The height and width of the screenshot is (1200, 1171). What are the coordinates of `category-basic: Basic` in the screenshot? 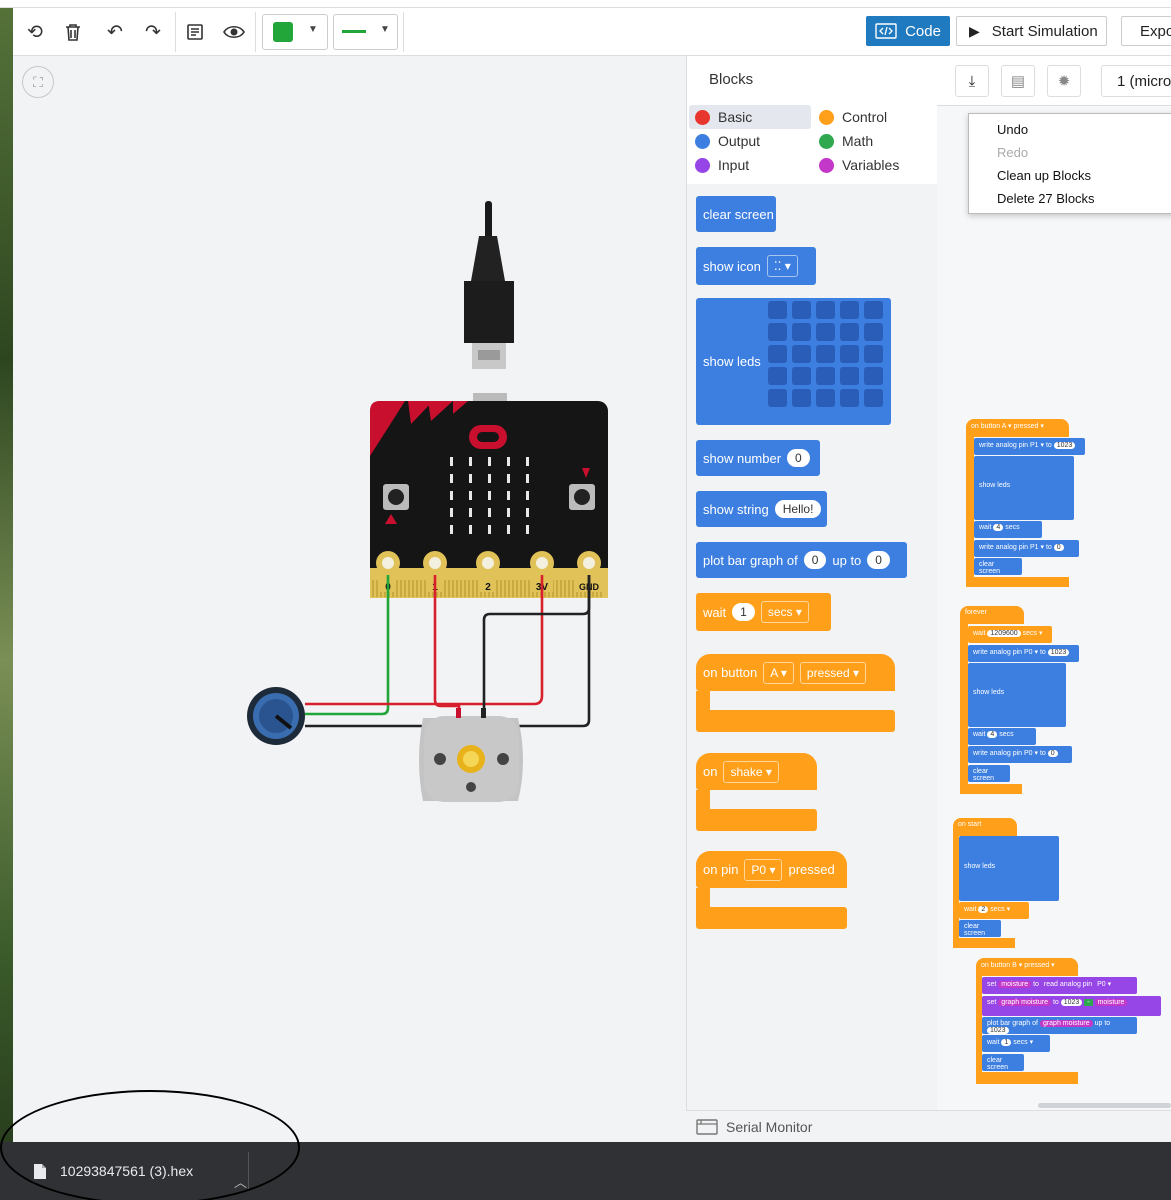 It's located at (750, 117).